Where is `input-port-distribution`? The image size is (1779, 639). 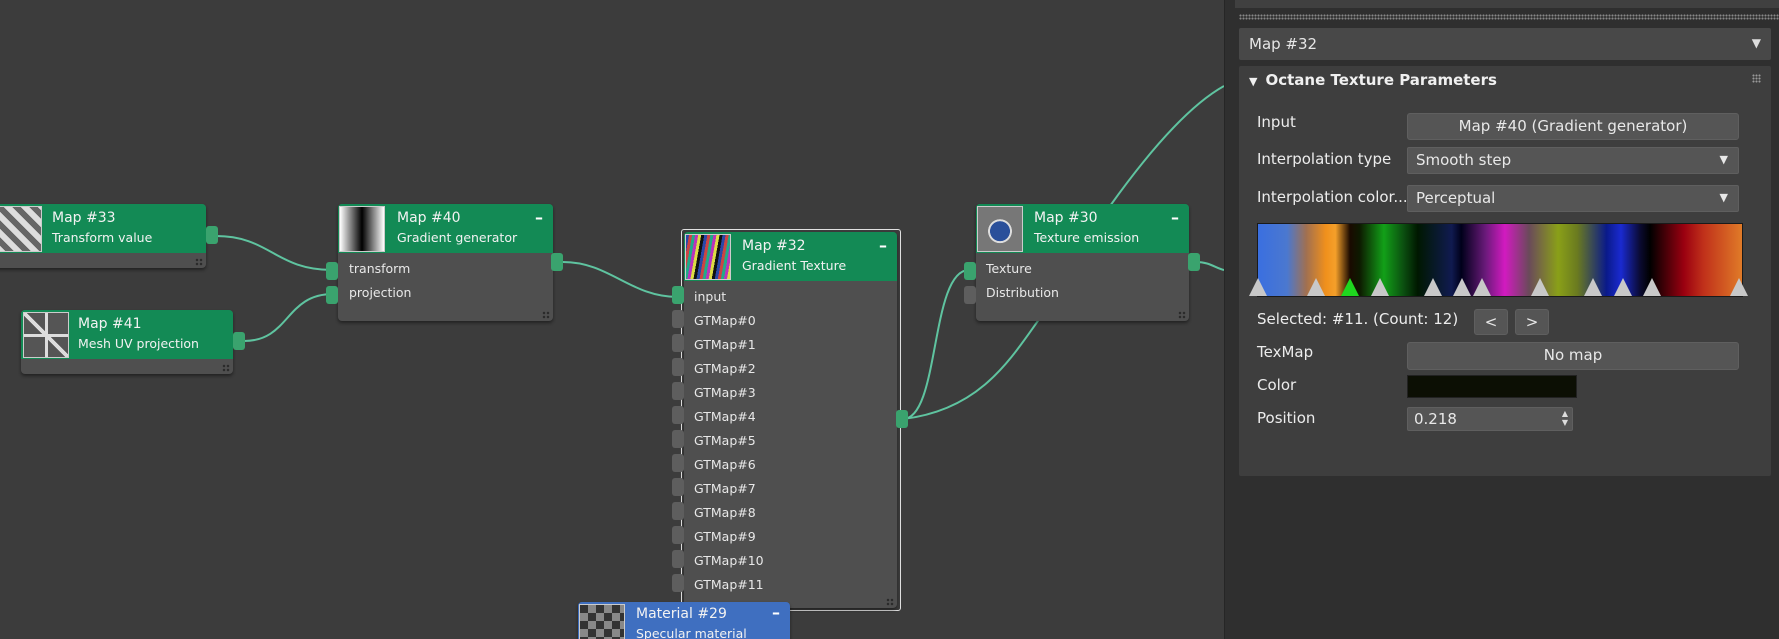 input-port-distribution is located at coordinates (970, 295).